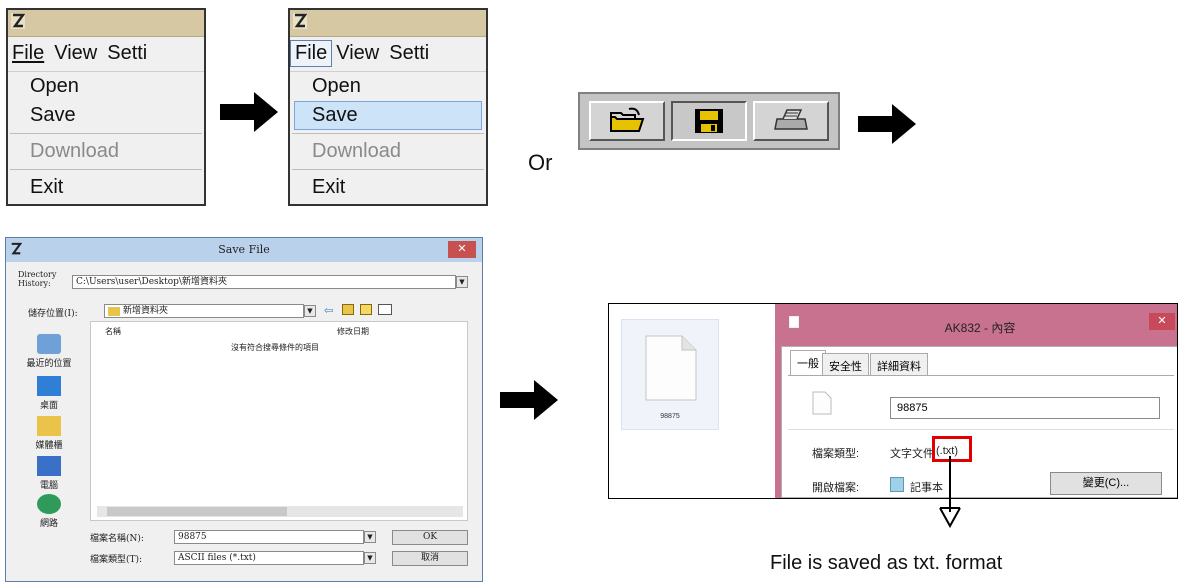 The height and width of the screenshot is (586, 1178). I want to click on column-header-modified: 修改日期, so click(353, 331).